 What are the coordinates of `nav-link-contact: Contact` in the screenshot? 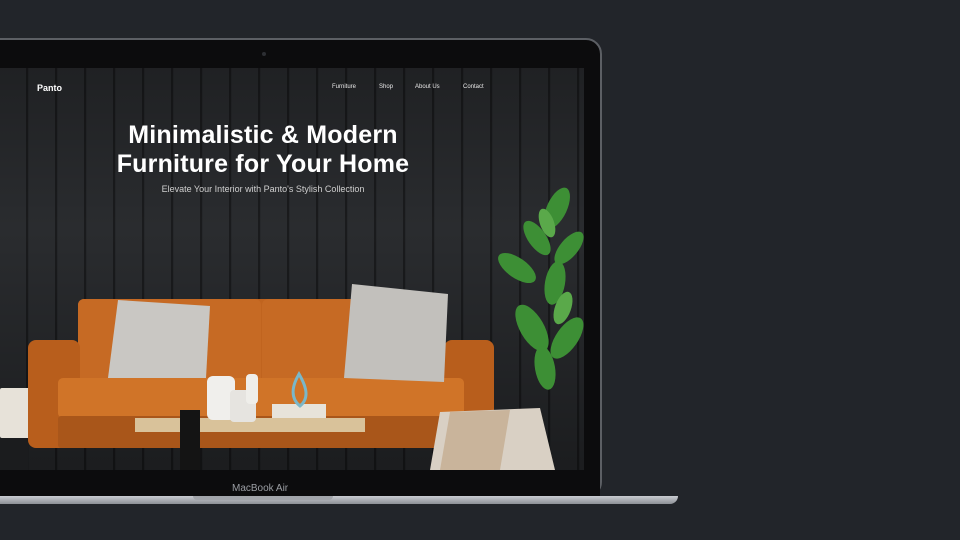 It's located at (473, 87).